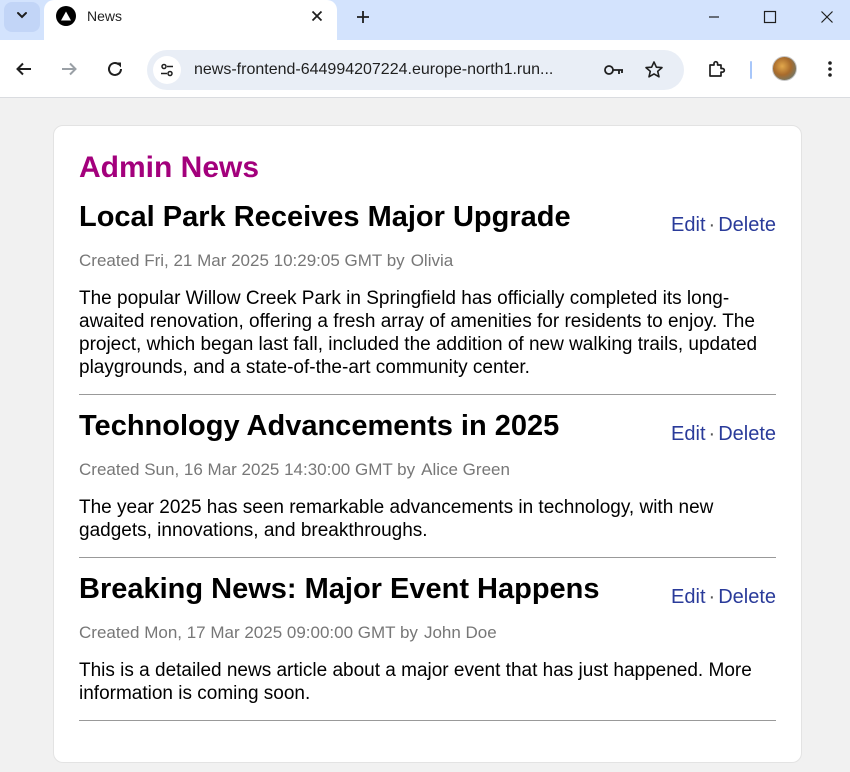 This screenshot has height=772, width=850. I want to click on created-label: Created Mon, 17 Mar 2025 09:00:00 GMT by, so click(248, 632).